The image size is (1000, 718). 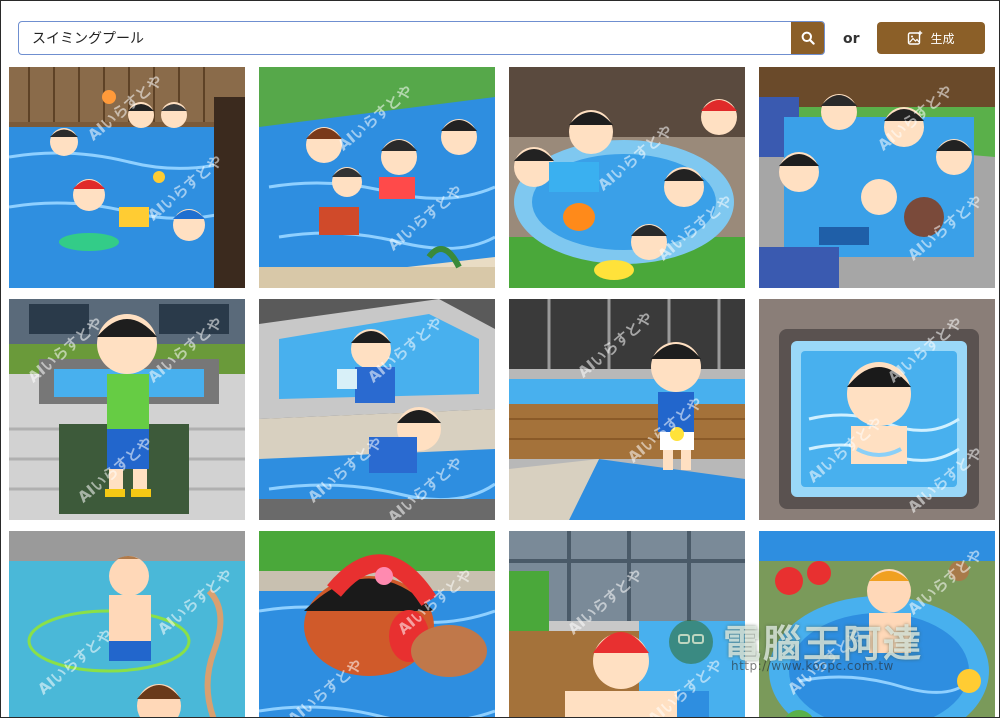 I want to click on top-toolbar: or 生成, so click(x=500, y=34).